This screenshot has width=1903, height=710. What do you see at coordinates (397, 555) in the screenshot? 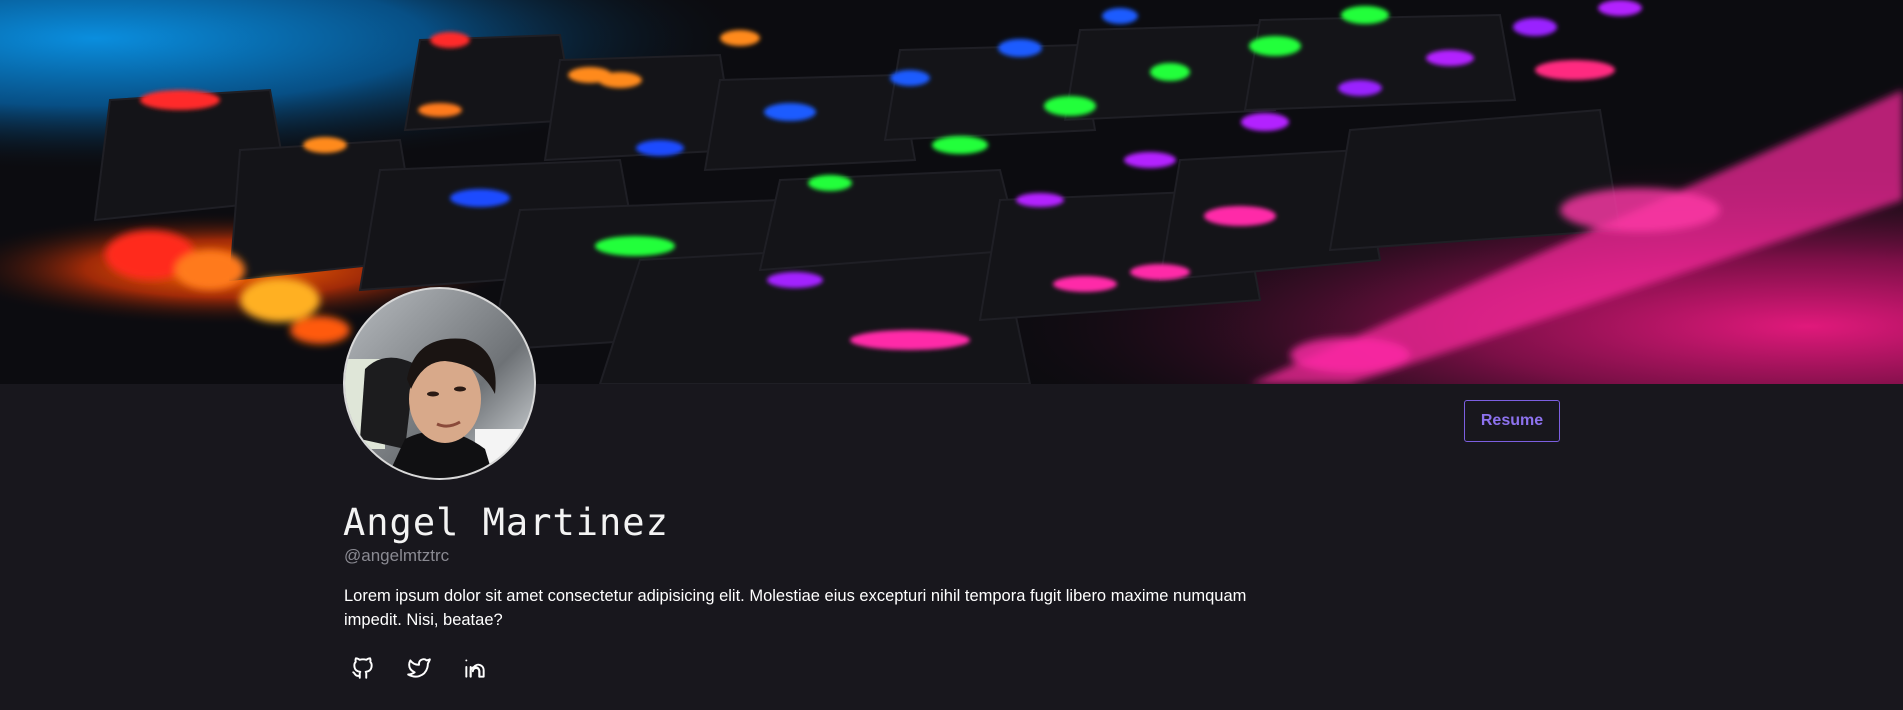
I see `profile-handle: @angelmtztrc` at bounding box center [397, 555].